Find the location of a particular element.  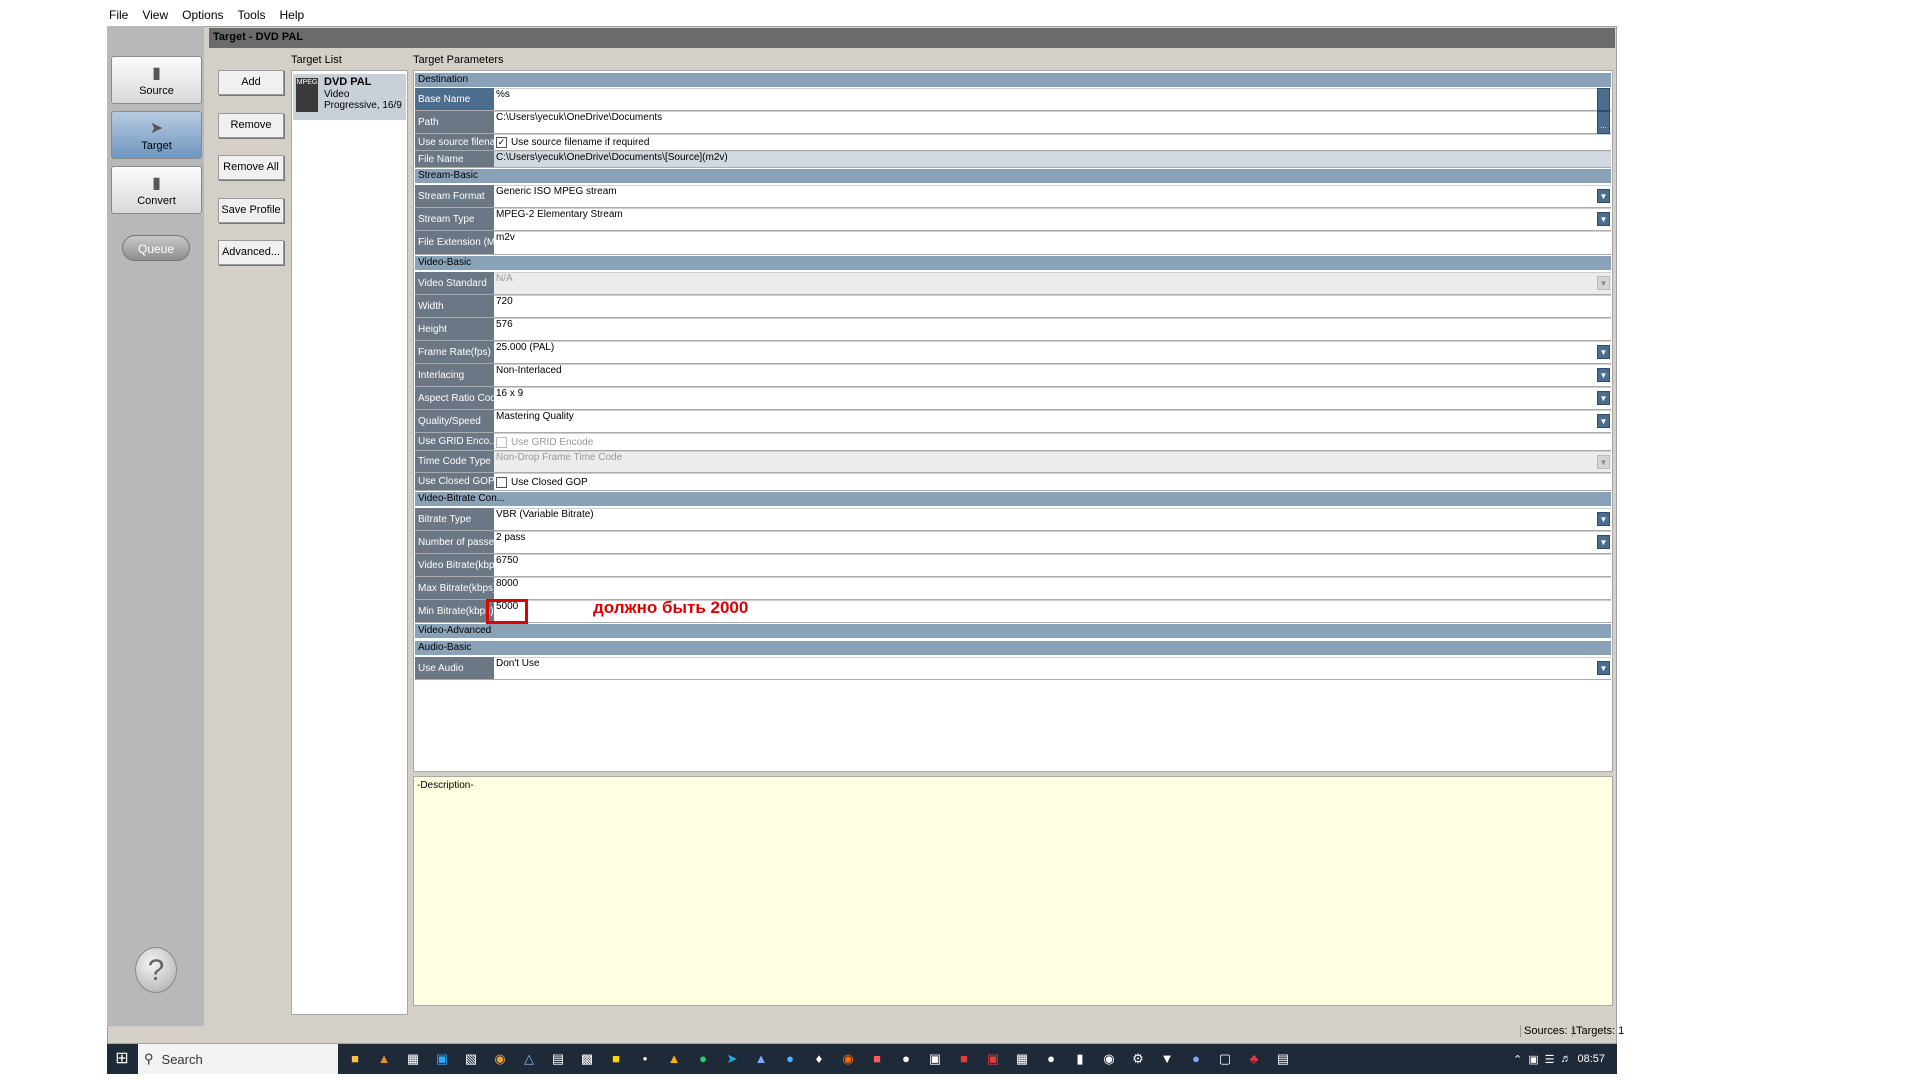

menu-help: Help is located at coordinates (292, 15).